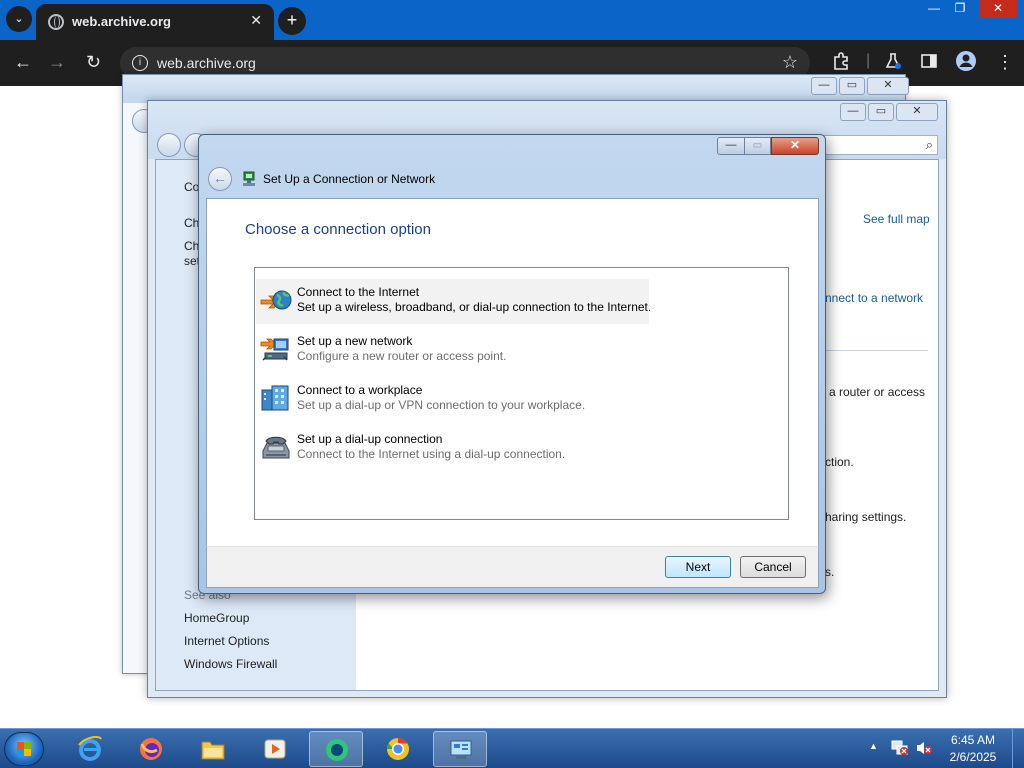  What do you see at coordinates (839, 462) in the screenshot?
I see `task-description-text: ction.` at bounding box center [839, 462].